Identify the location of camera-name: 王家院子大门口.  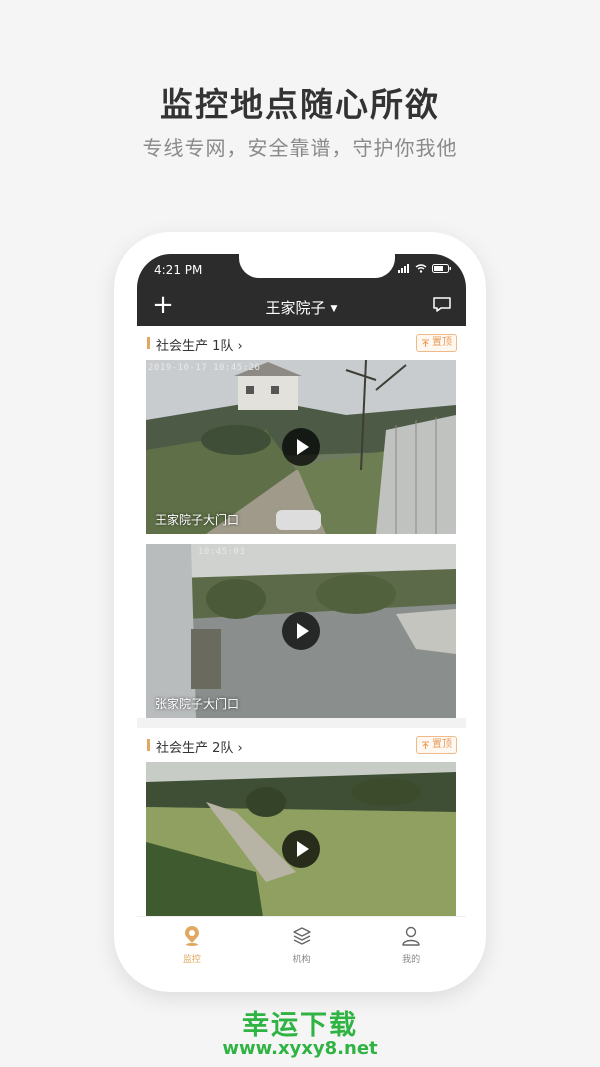
(197, 520).